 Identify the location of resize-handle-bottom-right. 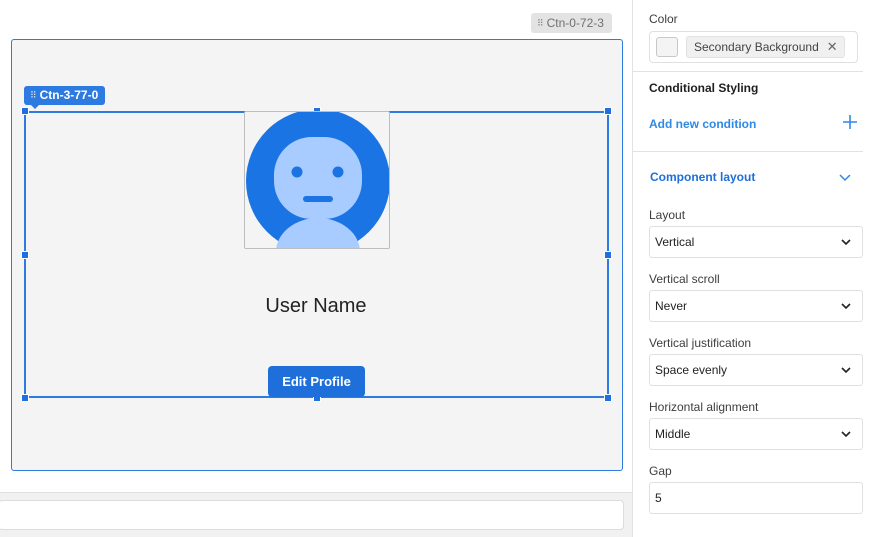
(608, 398).